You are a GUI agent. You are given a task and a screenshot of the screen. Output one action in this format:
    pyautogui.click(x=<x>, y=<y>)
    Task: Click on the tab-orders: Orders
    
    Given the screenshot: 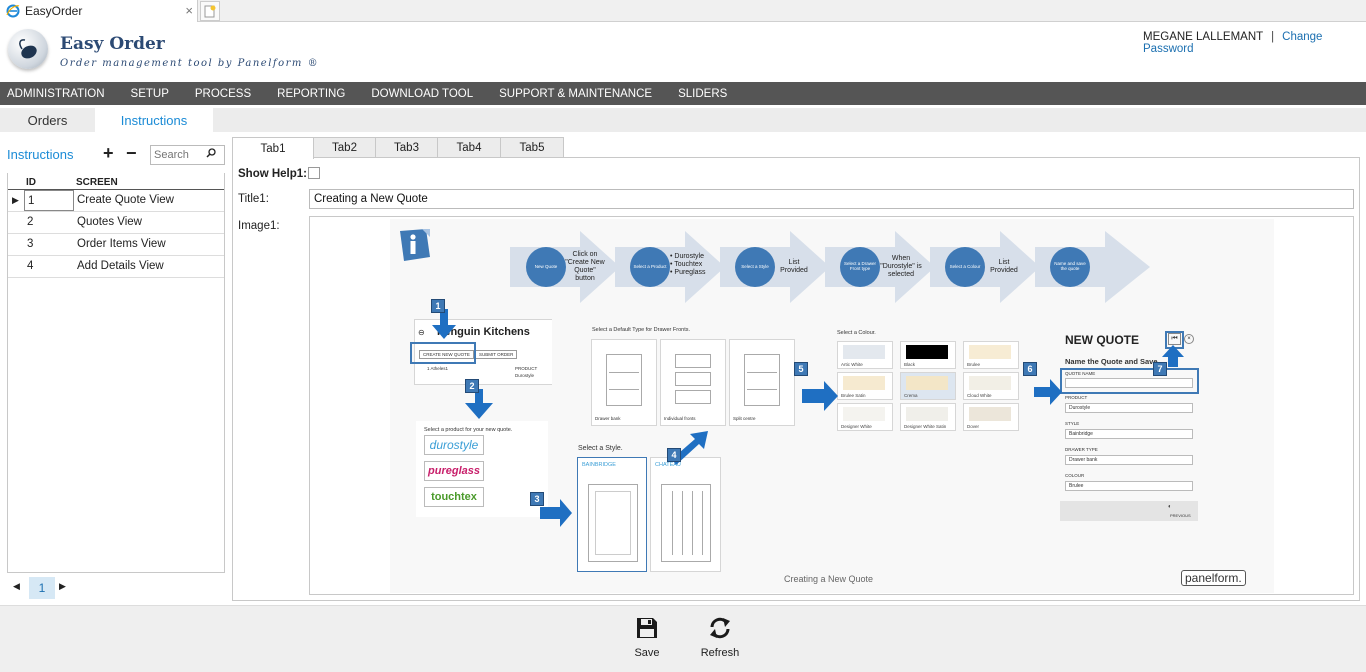 What is the action you would take?
    pyautogui.click(x=47, y=120)
    